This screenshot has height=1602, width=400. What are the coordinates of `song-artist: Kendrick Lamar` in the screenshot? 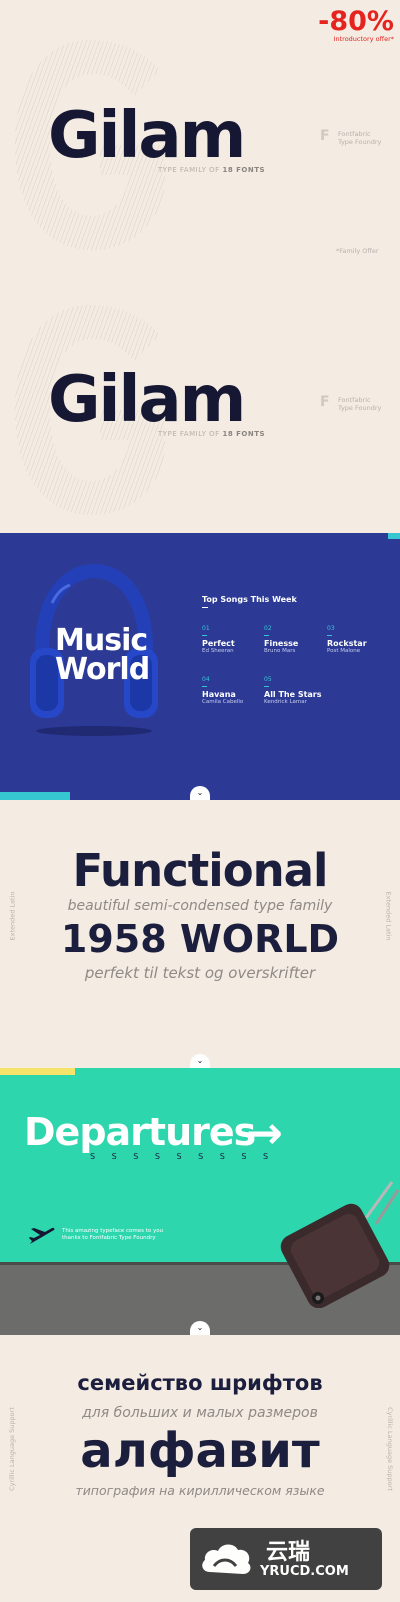 It's located at (285, 702).